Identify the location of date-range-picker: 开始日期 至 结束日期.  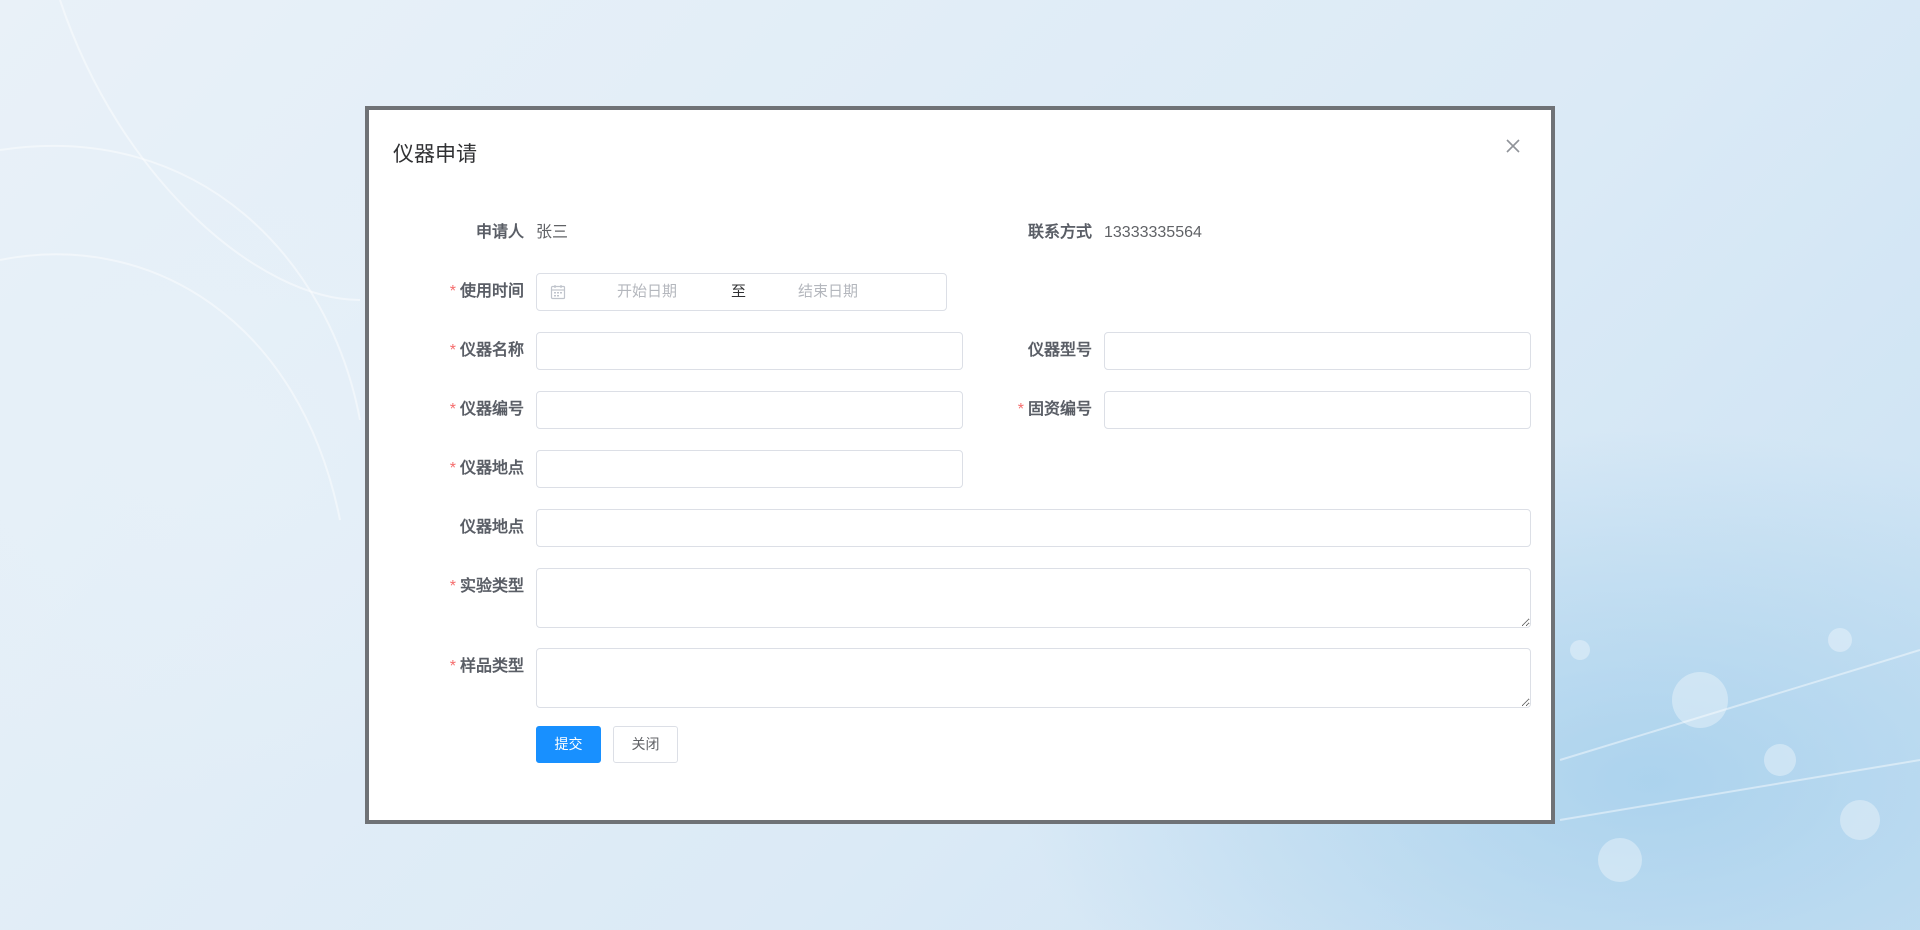
(741, 292).